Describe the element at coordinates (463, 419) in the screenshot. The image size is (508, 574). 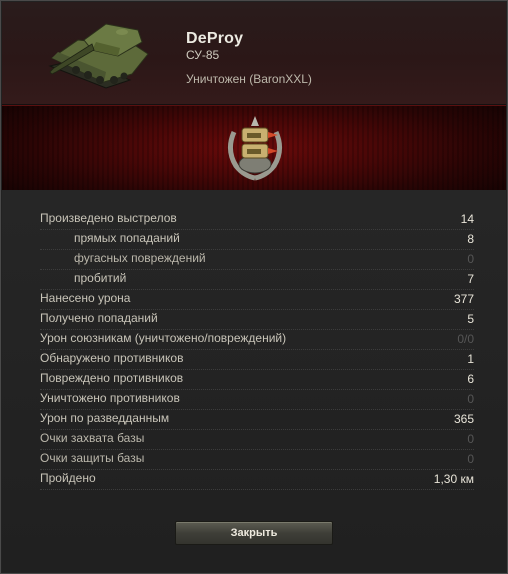
I see `stat-value: 365` at that location.